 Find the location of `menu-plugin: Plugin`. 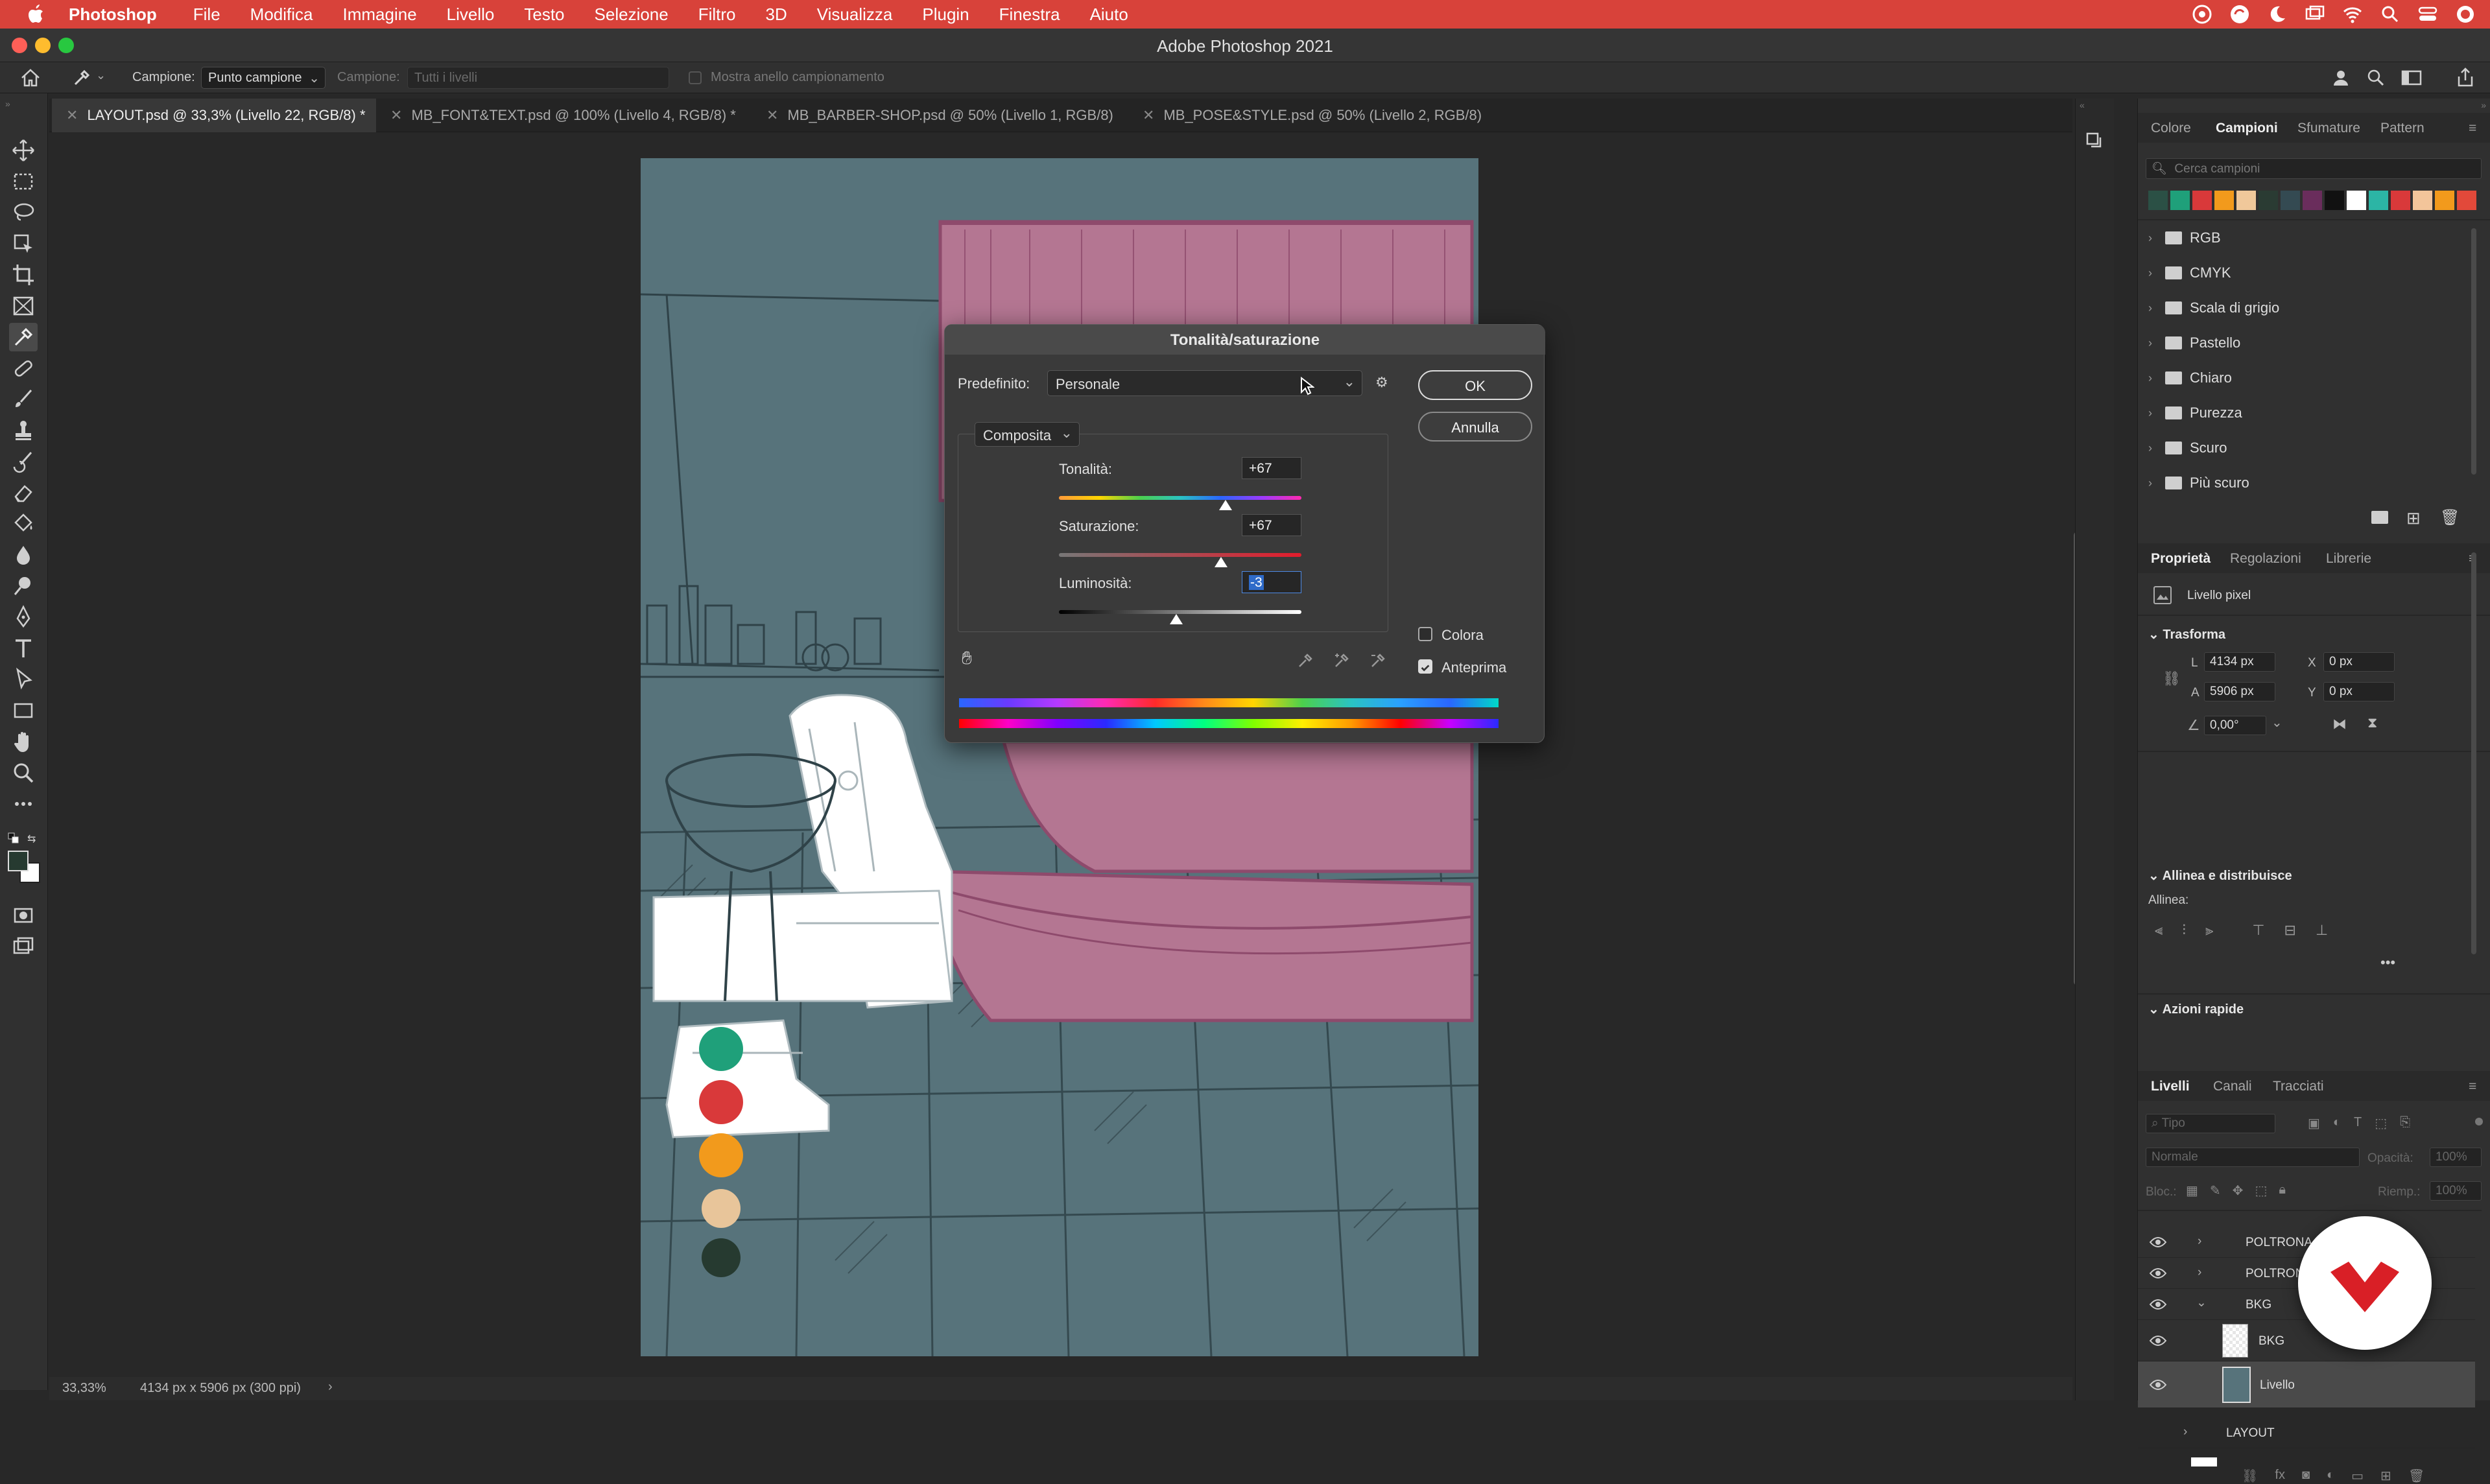

menu-plugin: Plugin is located at coordinates (945, 15).